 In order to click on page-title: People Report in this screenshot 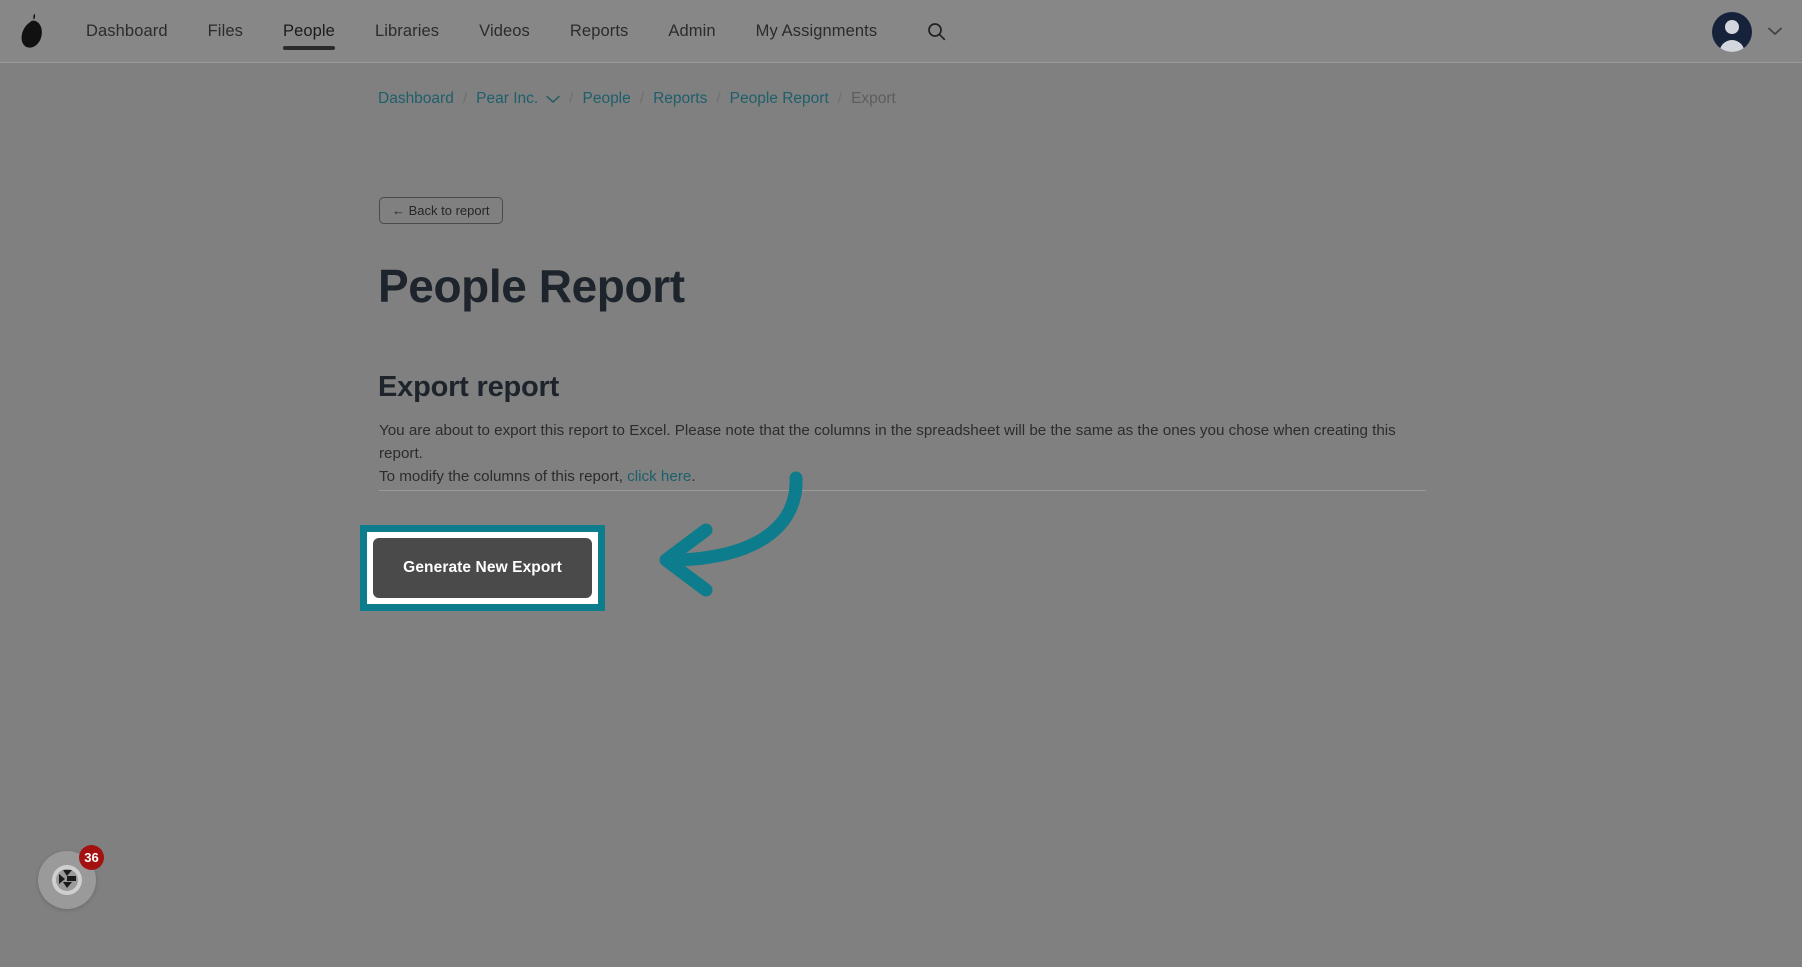, I will do `click(531, 286)`.